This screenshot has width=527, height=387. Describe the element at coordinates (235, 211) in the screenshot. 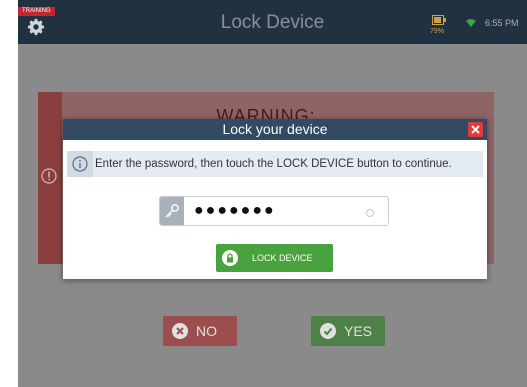

I see `password-input: ●●●●●●●` at that location.